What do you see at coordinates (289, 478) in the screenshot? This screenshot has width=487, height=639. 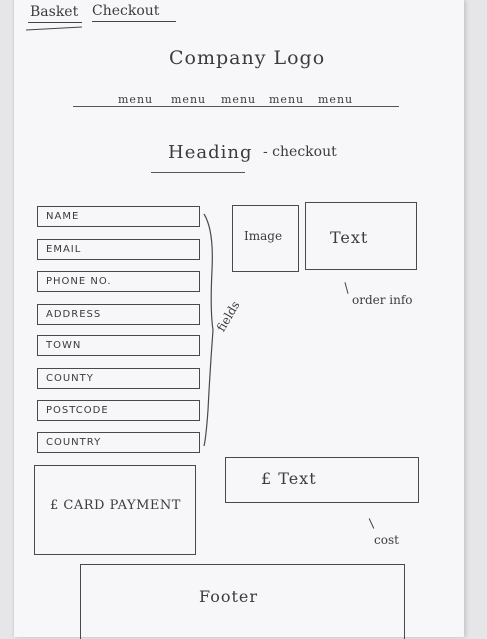 I see `cost-text: £ Text` at bounding box center [289, 478].